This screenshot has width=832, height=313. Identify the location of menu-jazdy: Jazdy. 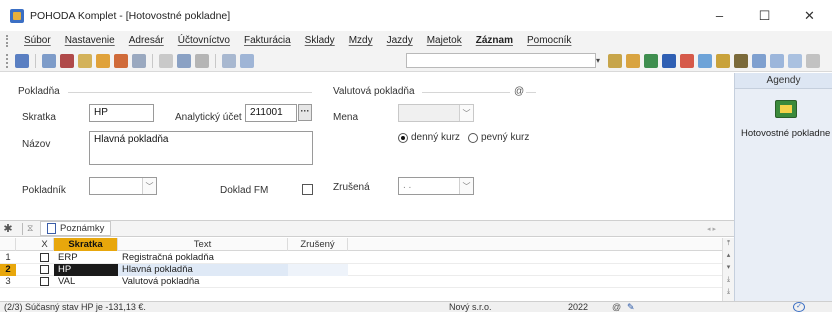
(400, 40).